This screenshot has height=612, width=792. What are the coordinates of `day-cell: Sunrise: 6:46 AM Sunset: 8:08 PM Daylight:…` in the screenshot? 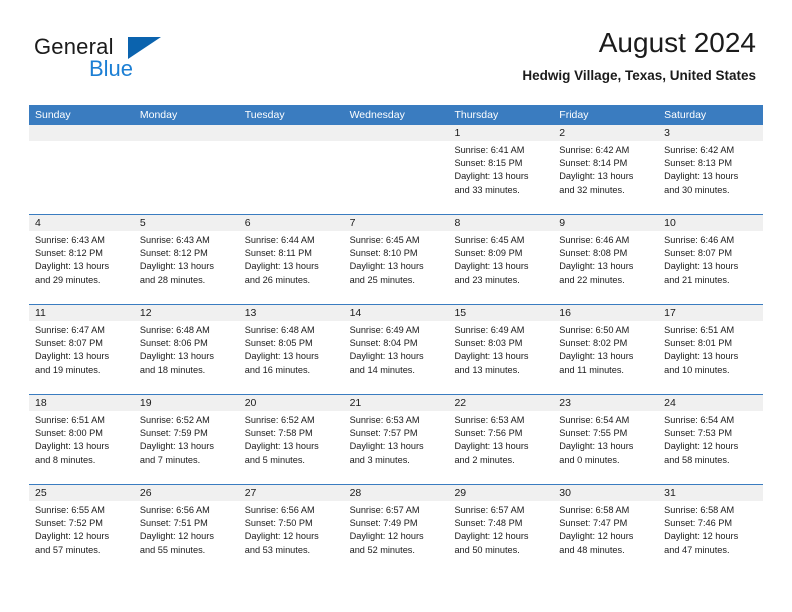 It's located at (605, 267).